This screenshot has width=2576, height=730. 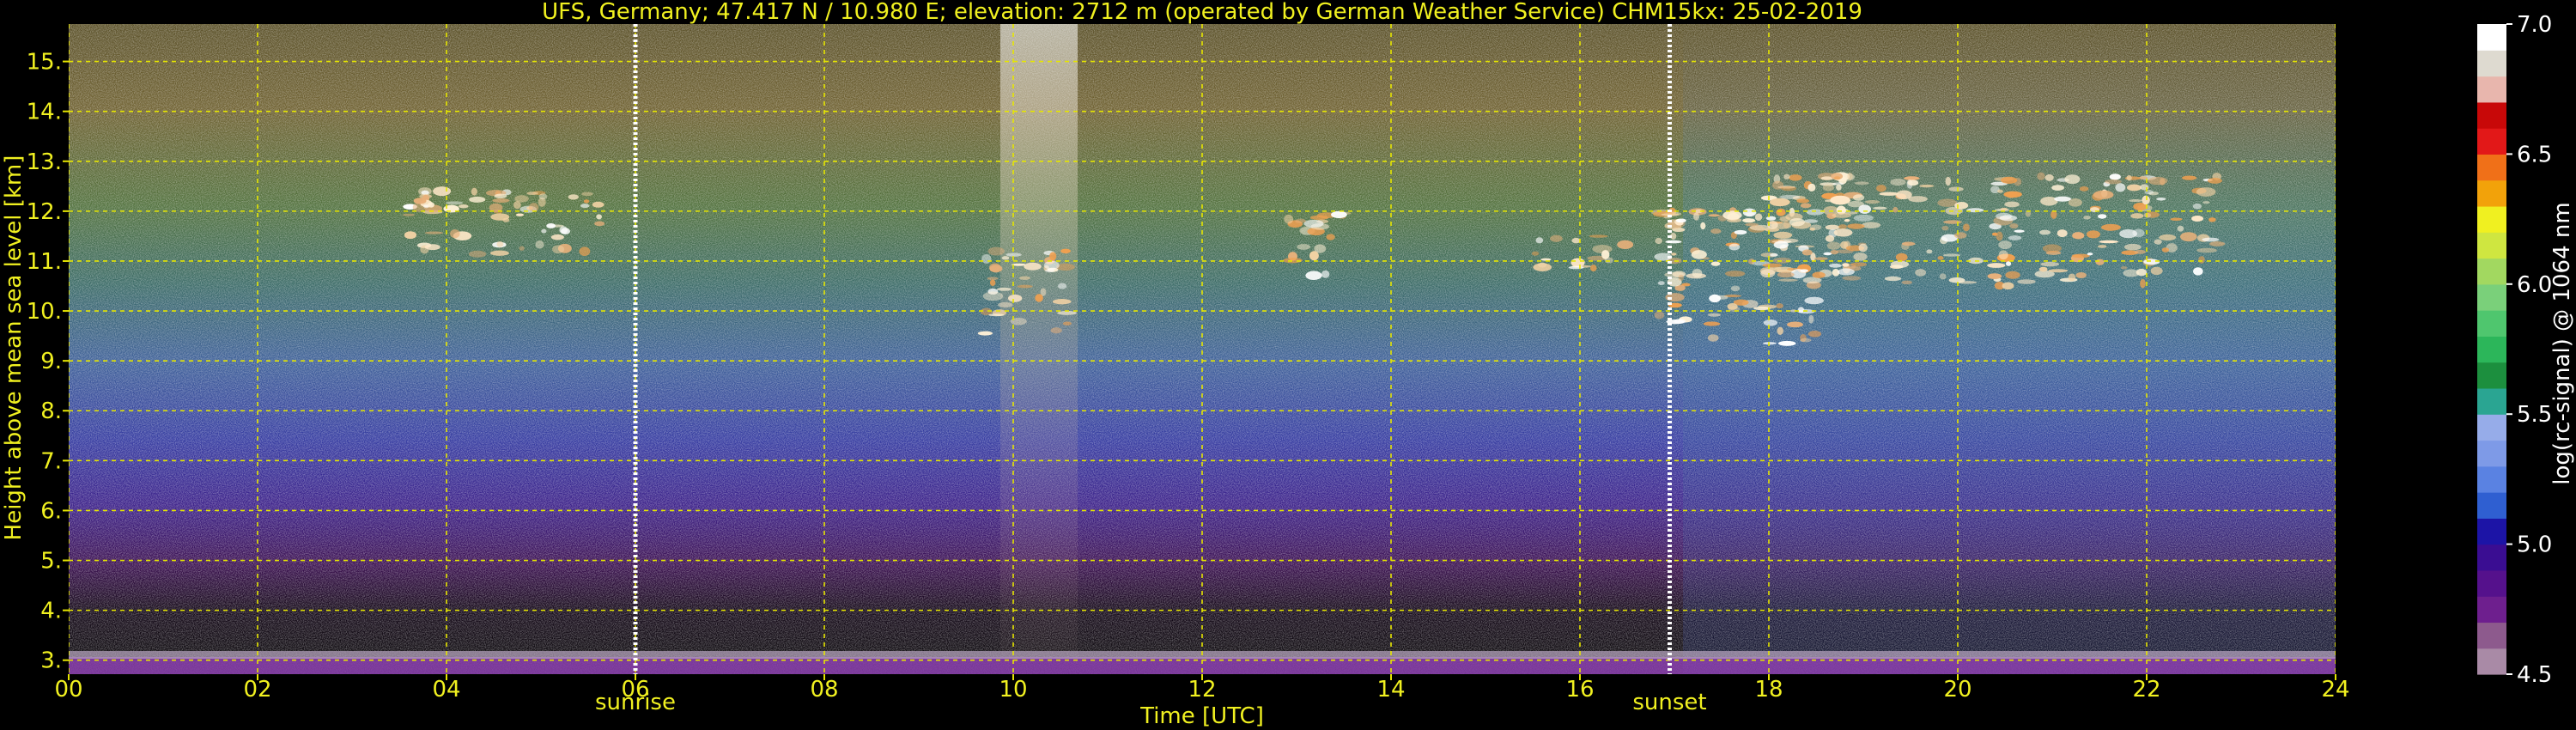 I want to click on colorbar-tick-label: 6.0, so click(x=2535, y=285).